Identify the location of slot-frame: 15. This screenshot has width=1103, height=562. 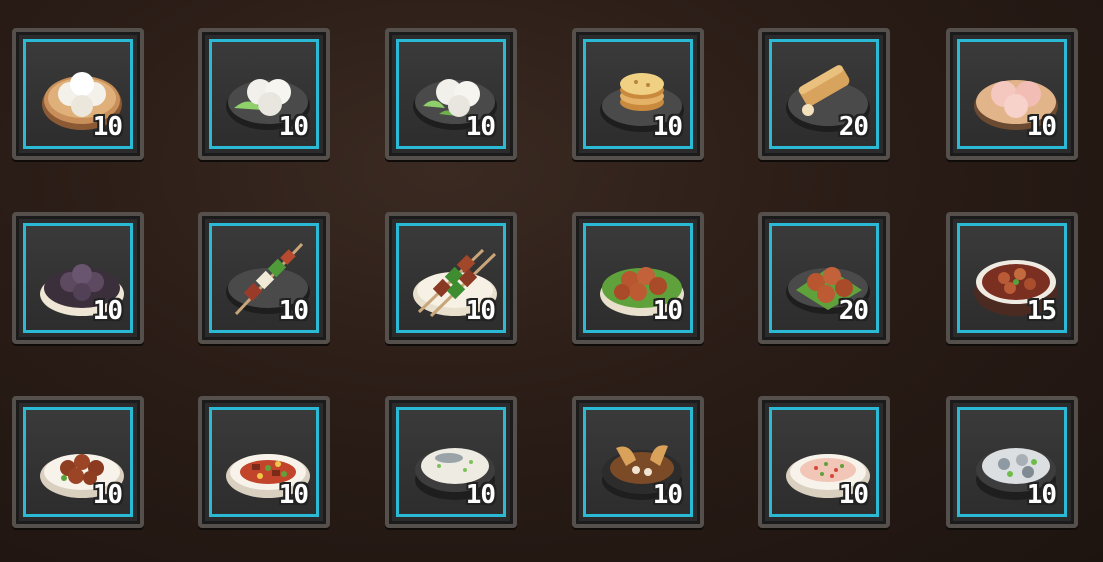
(1012, 278).